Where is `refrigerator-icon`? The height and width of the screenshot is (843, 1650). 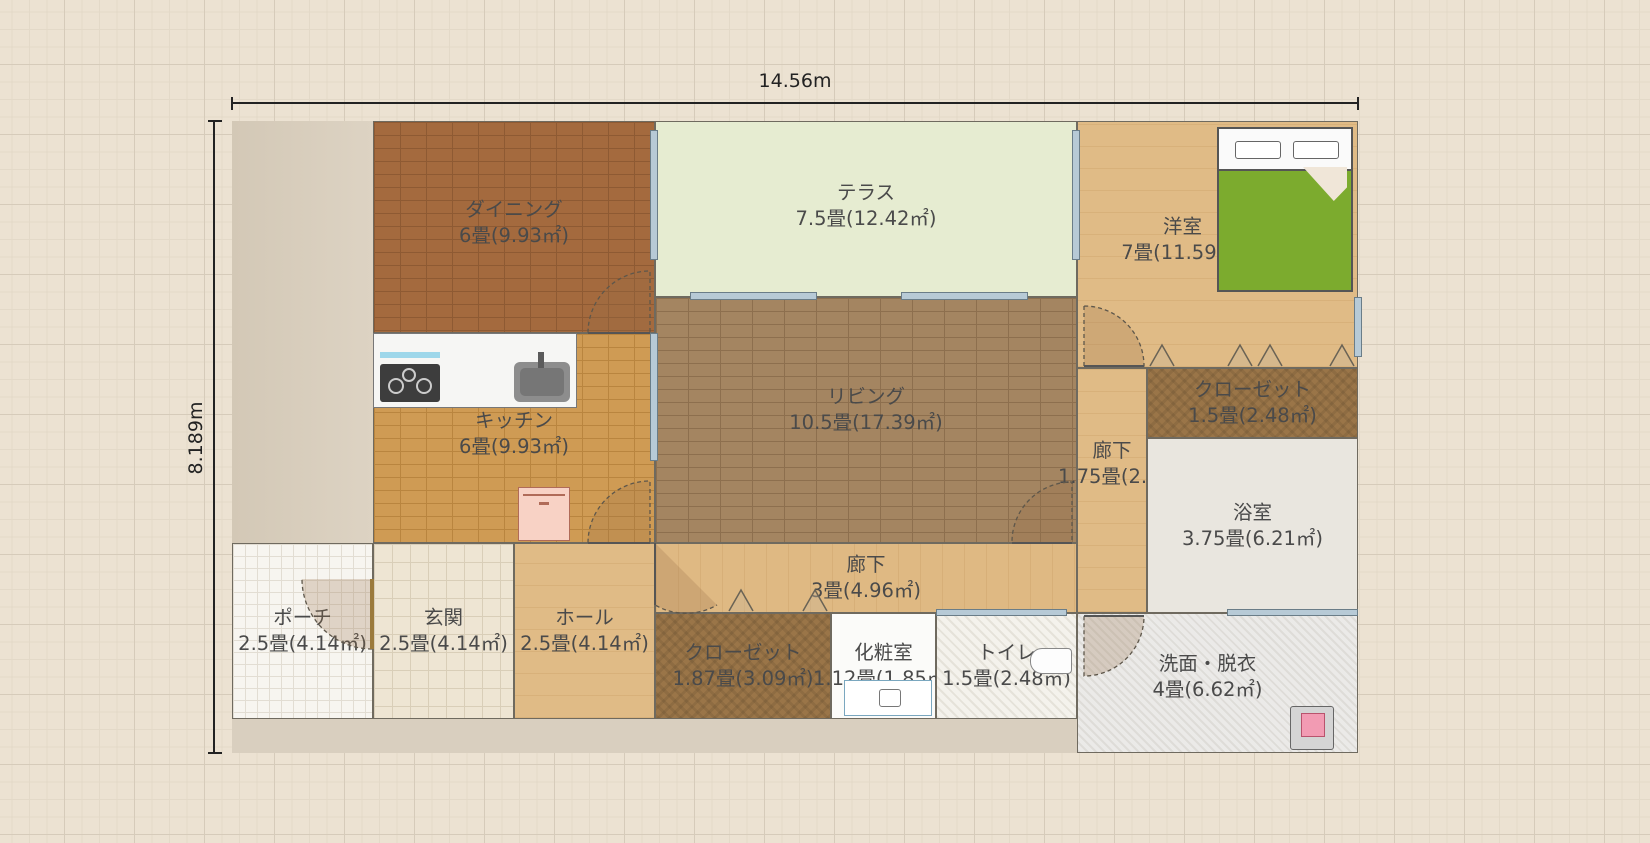 refrigerator-icon is located at coordinates (544, 514).